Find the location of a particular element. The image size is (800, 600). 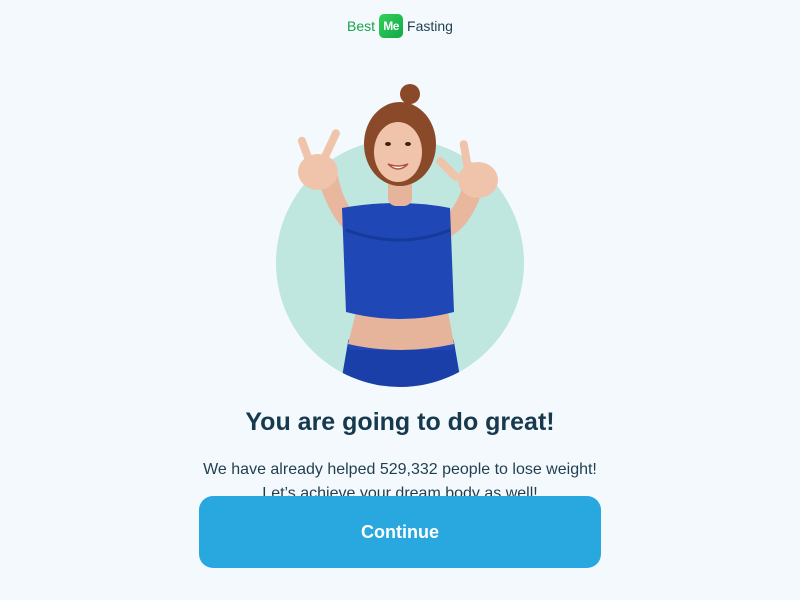

continue-button: Continue is located at coordinates (400, 532).